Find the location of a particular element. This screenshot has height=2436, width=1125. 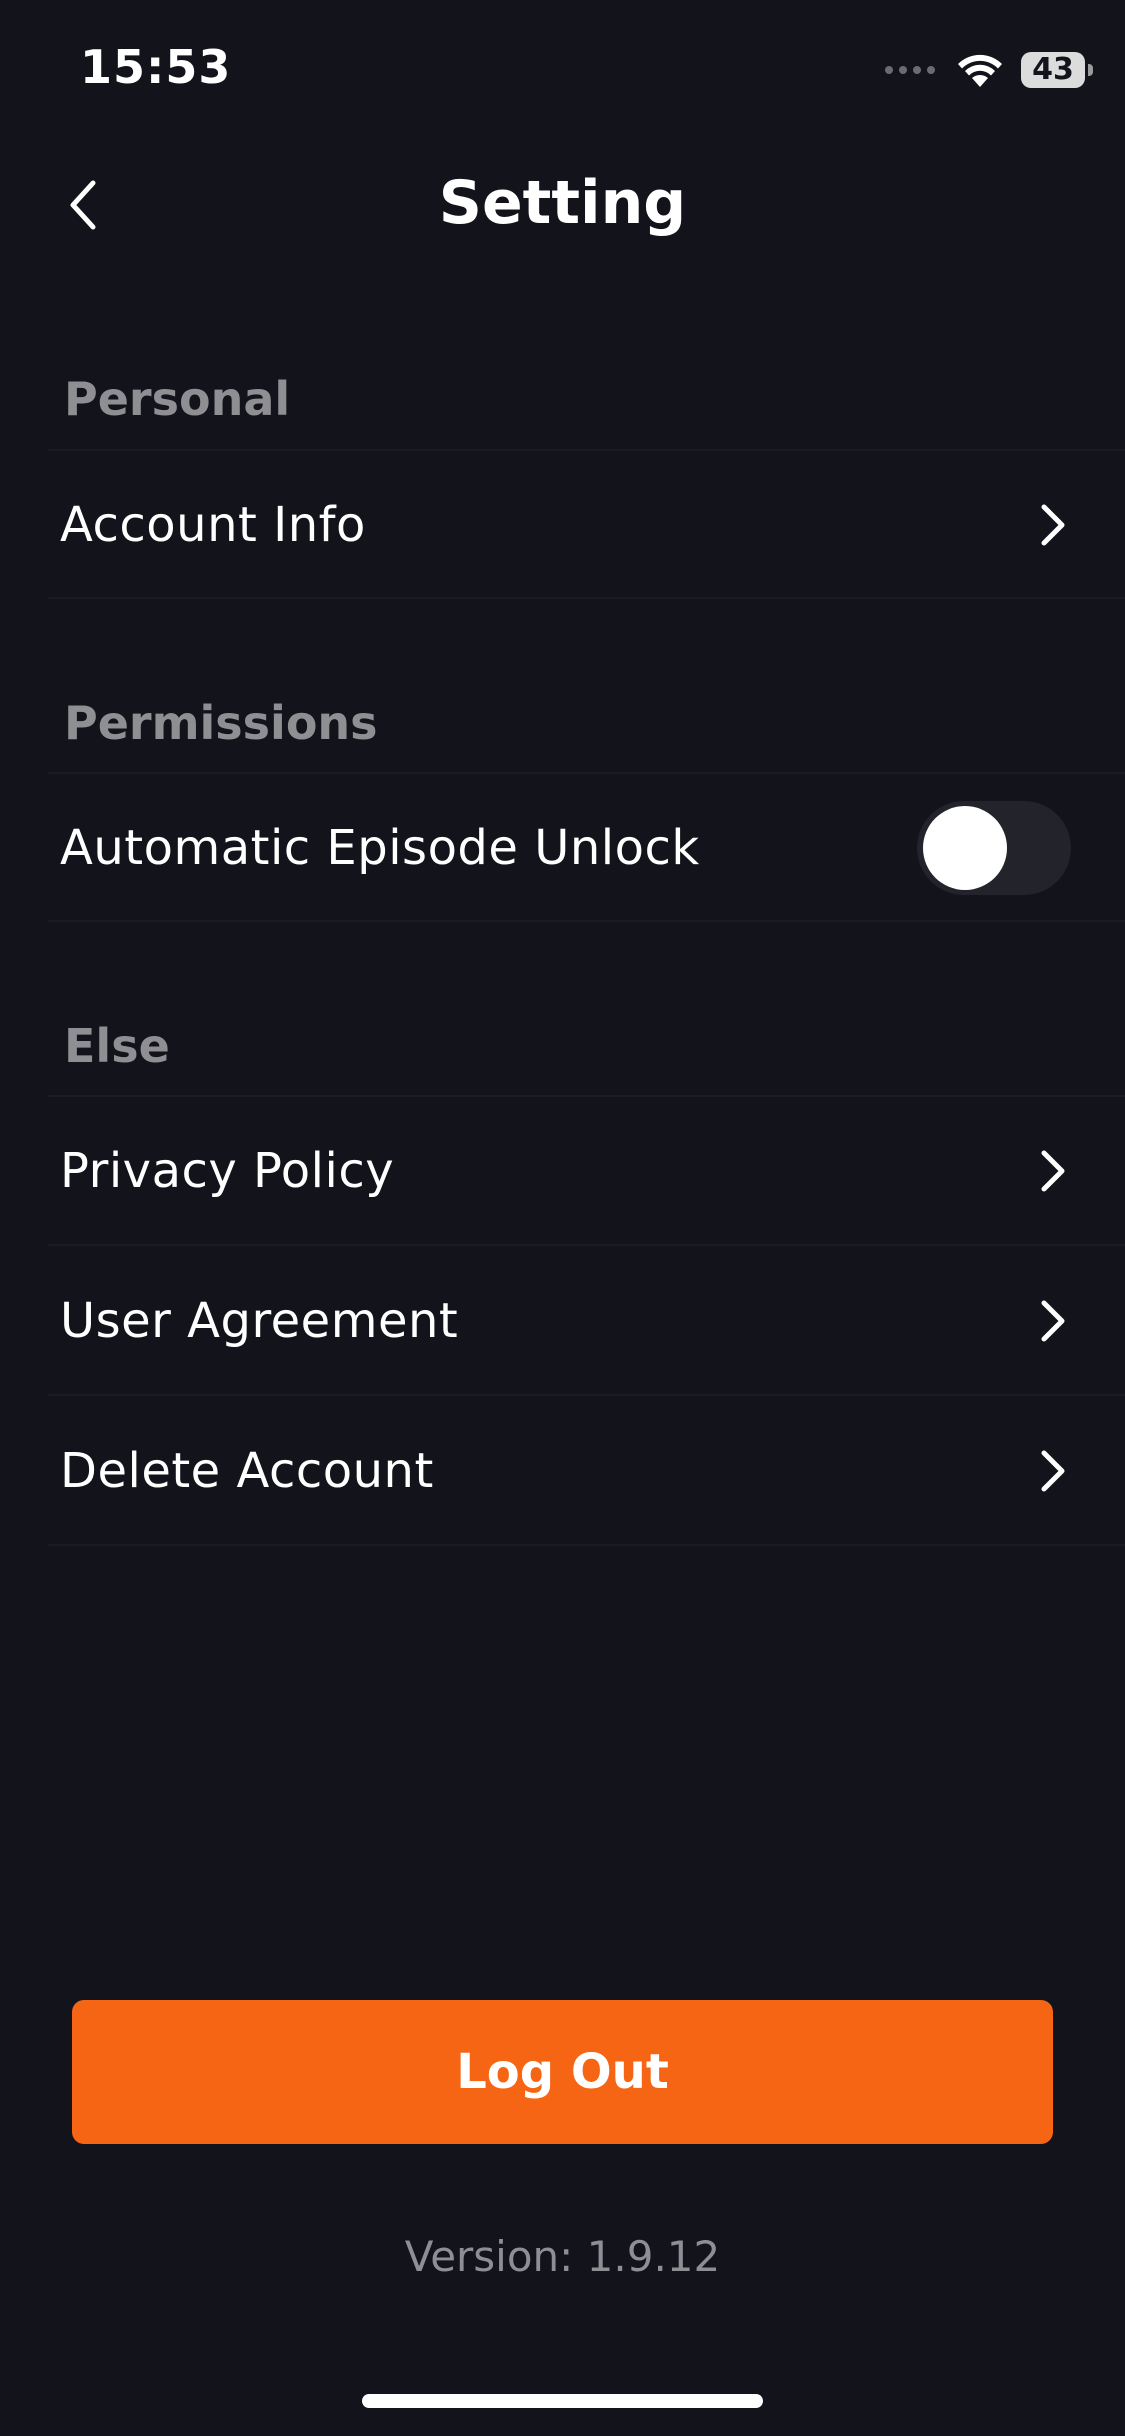

page-title: Setting is located at coordinates (562, 203).